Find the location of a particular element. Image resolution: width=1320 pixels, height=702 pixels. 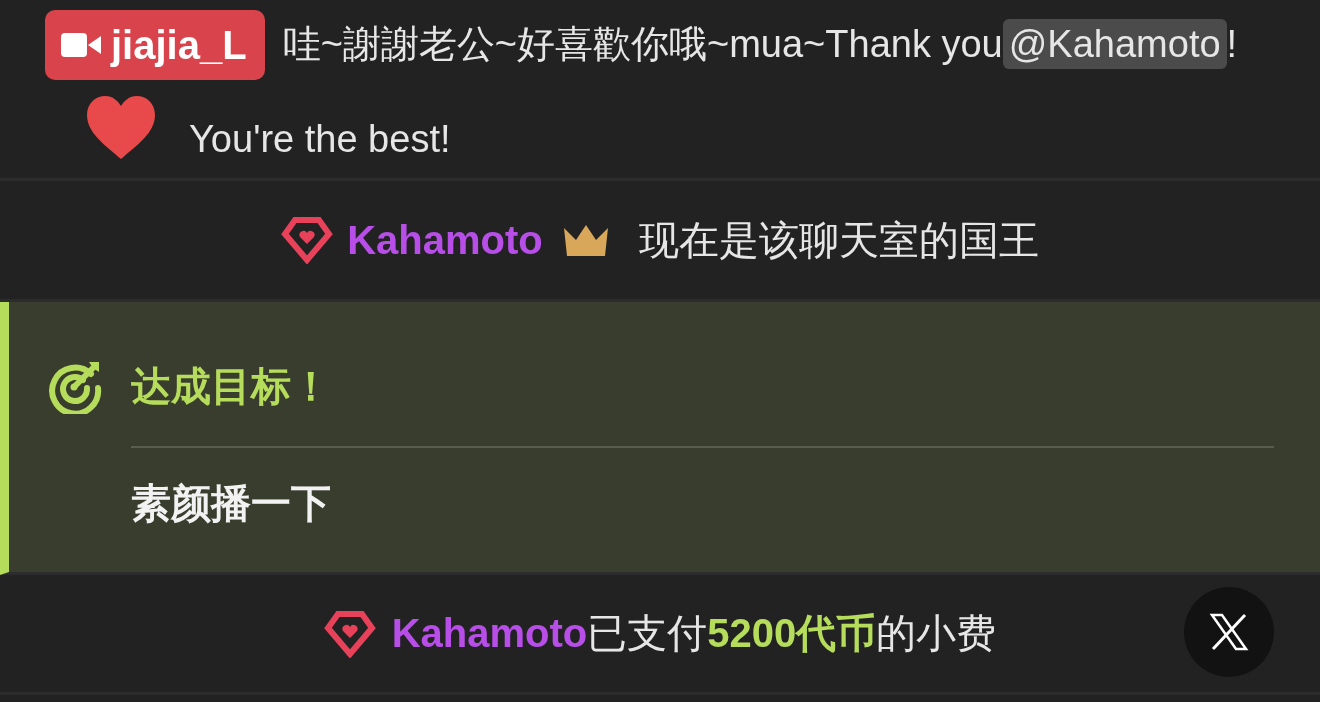

message-text: ! is located at coordinates (1232, 44).